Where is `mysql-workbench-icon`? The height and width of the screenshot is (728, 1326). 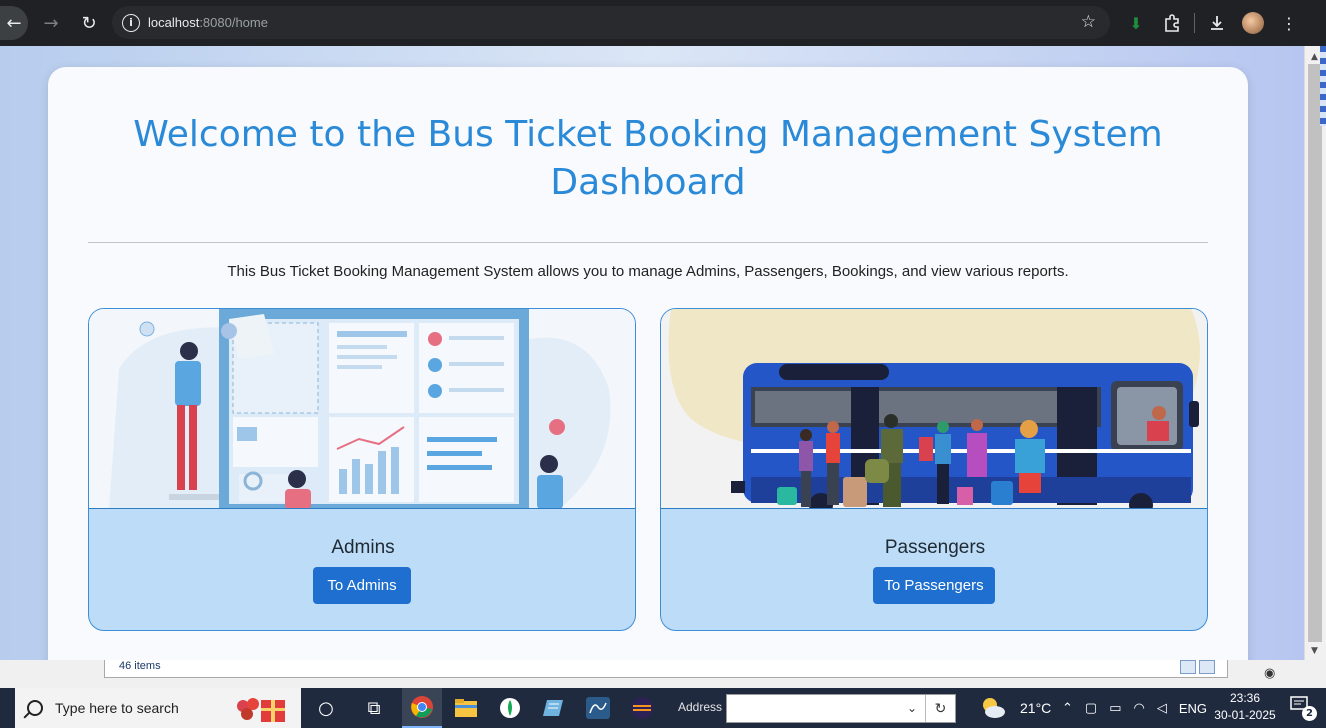 mysql-workbench-icon is located at coordinates (598, 708).